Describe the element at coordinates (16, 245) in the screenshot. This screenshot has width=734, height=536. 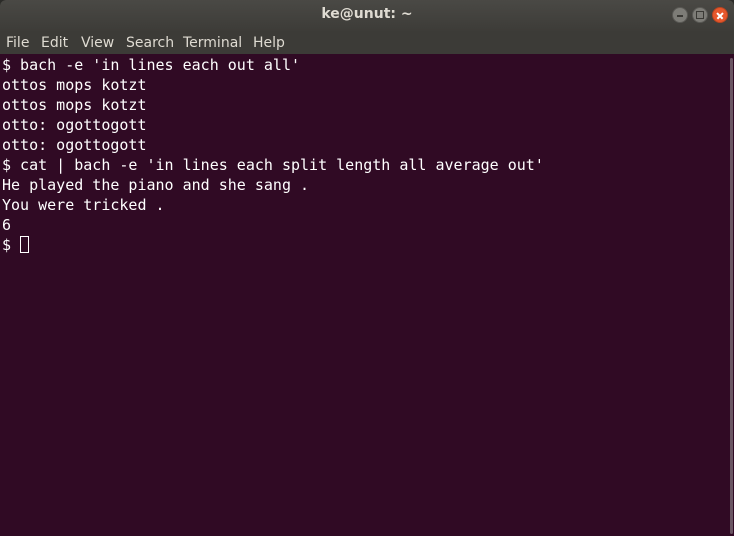
I see `prompt-line: $` at that location.